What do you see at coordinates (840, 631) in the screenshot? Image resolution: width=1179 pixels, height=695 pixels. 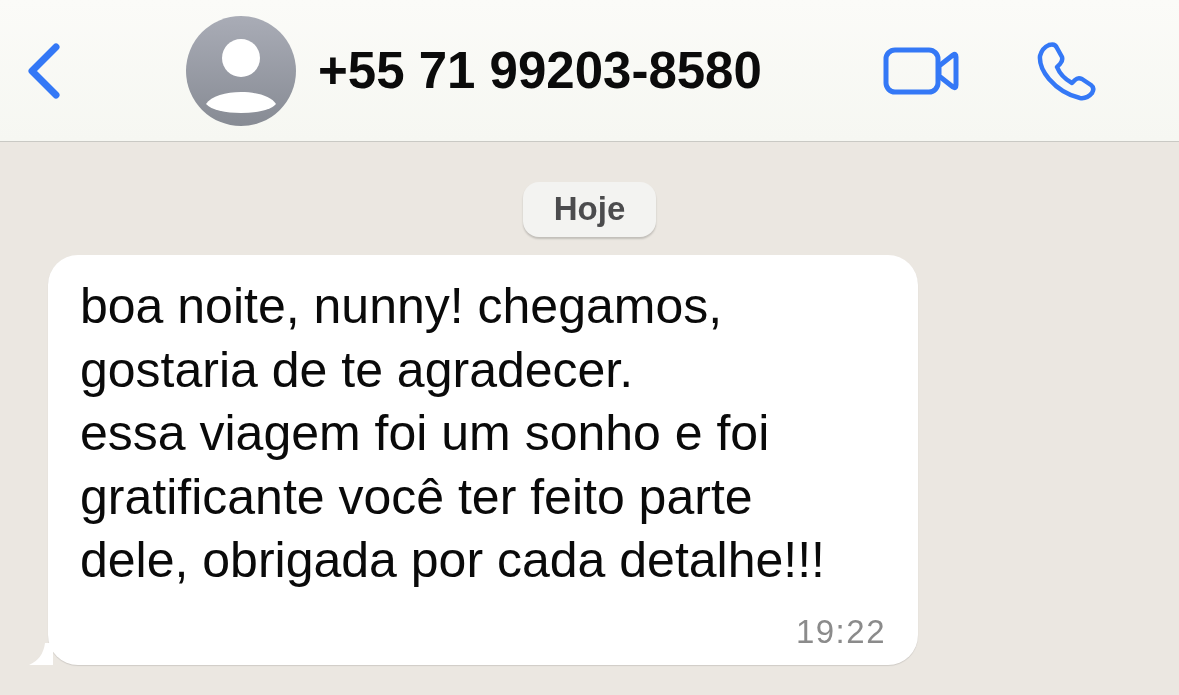 I see `message-time: 19:22` at bounding box center [840, 631].